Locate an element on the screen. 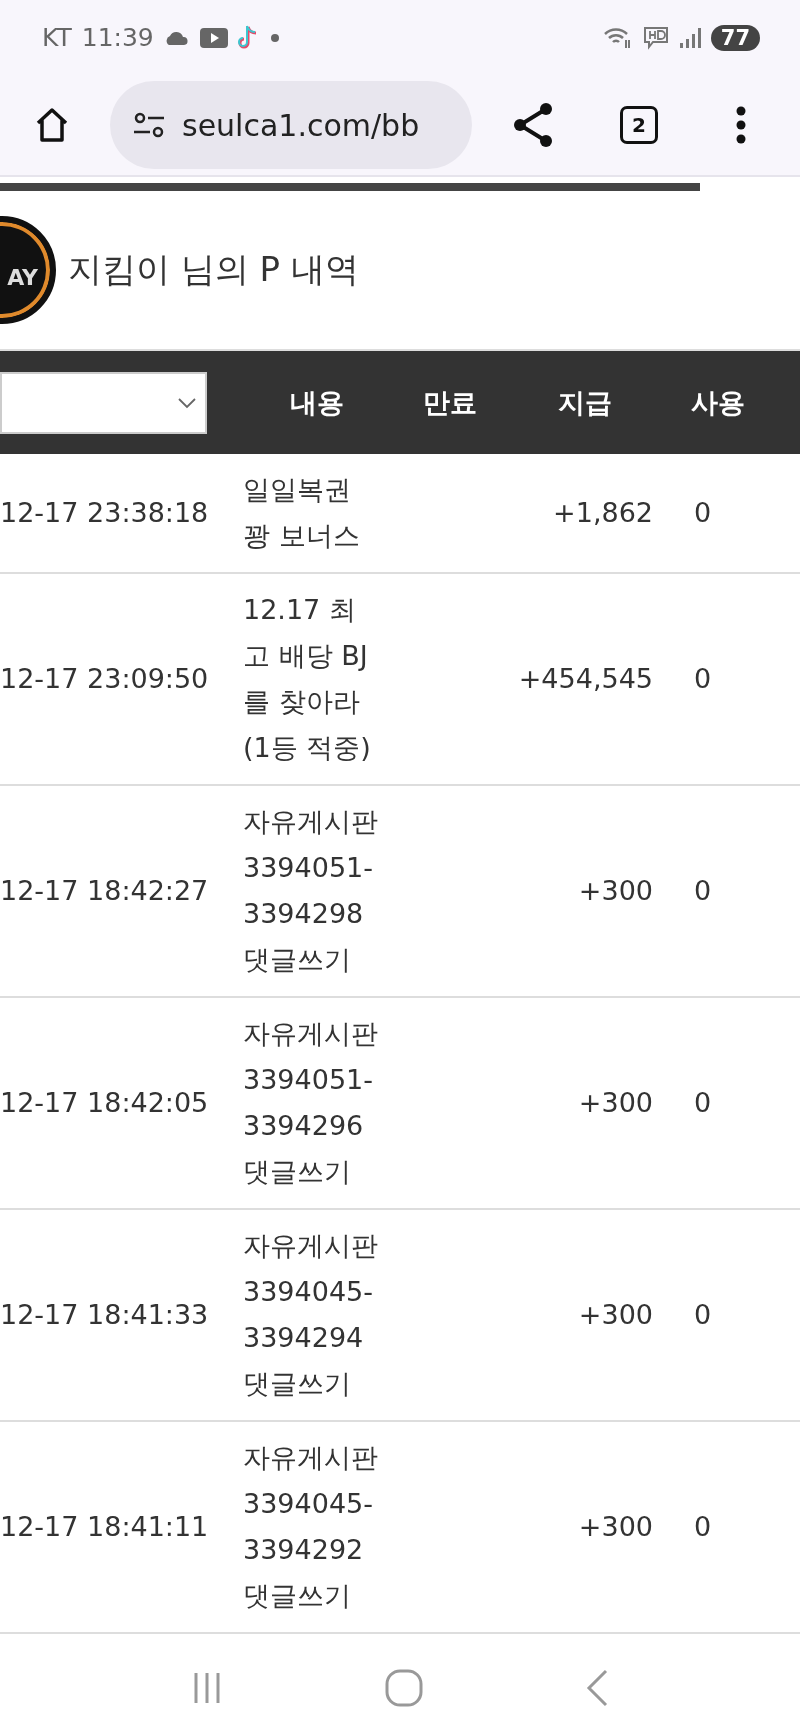 This screenshot has height=1734, width=800. play-icon is located at coordinates (213, 37).